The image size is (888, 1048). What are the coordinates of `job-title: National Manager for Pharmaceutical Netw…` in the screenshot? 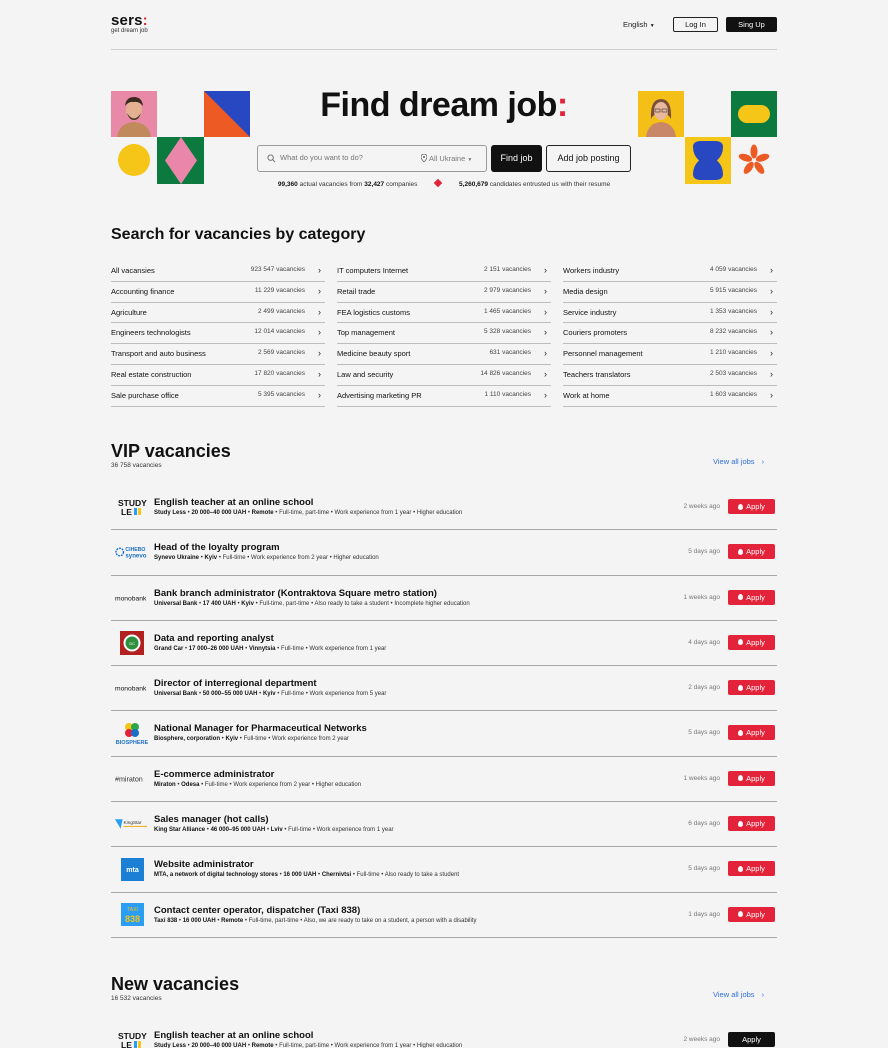 It's located at (260, 728).